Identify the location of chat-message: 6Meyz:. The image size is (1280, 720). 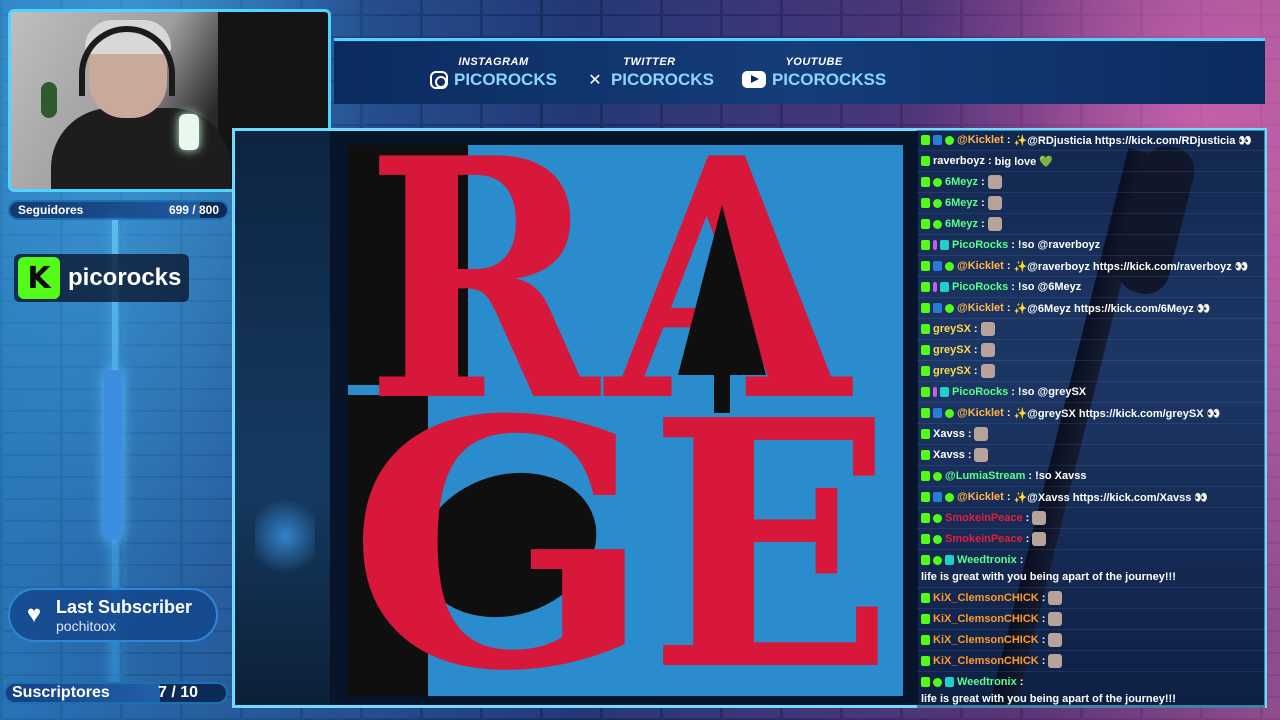
(1091, 224).